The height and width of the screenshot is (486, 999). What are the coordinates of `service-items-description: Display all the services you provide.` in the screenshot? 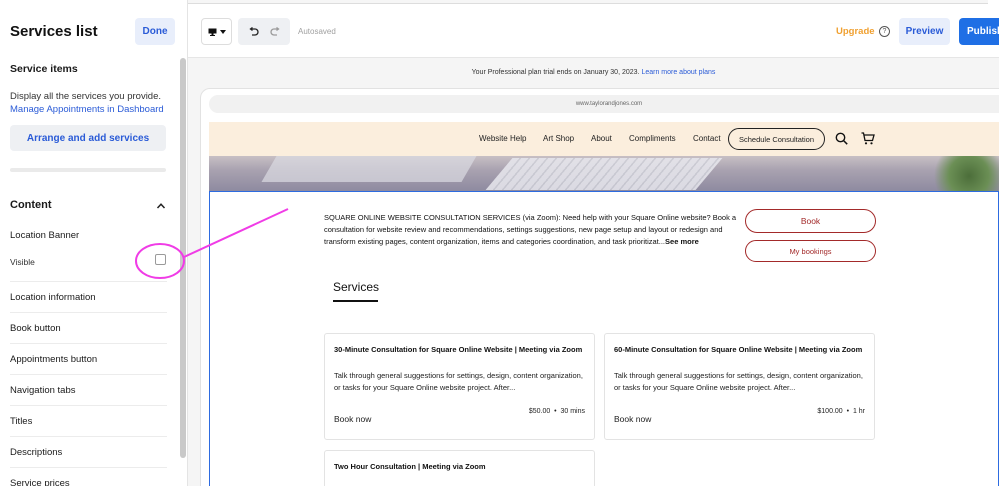 It's located at (86, 96).